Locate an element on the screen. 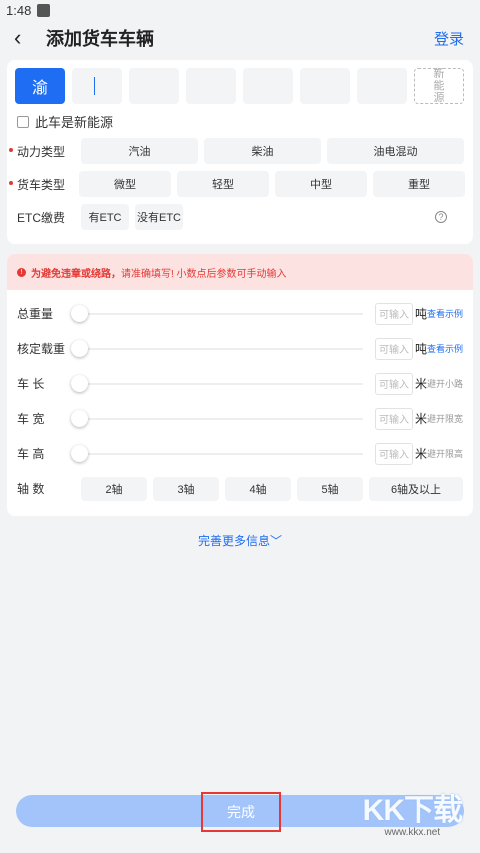 This screenshot has width=480, height=853. slider-row-rated-load: 核定载重 可输入 吨 查看示例 is located at coordinates (240, 348).